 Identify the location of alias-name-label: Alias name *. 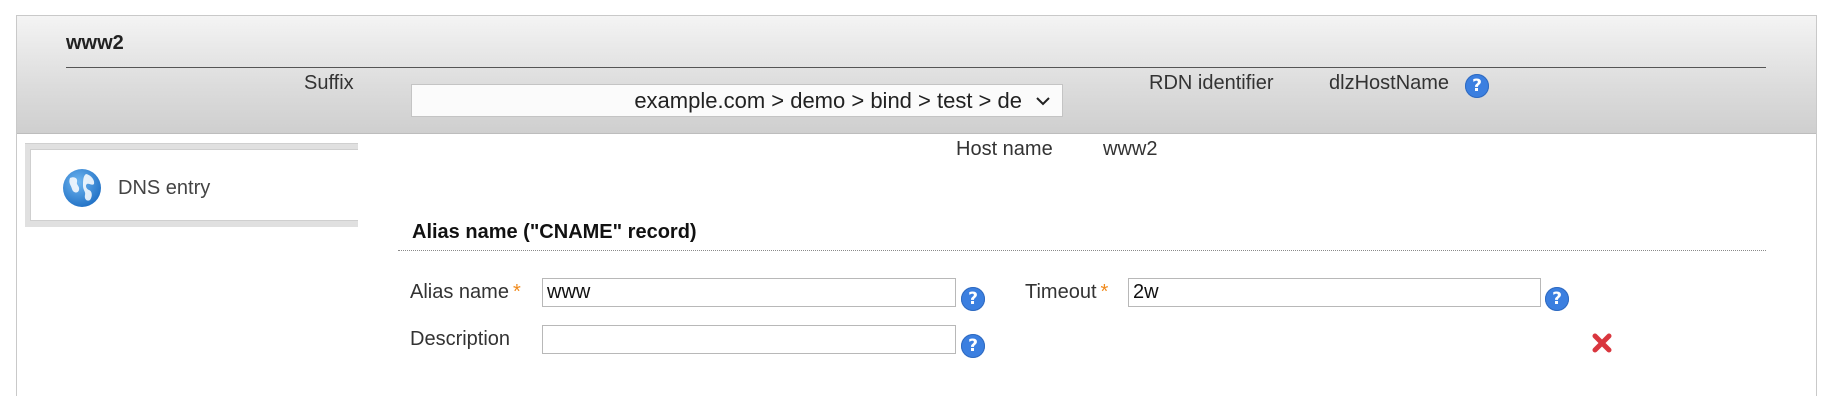
(465, 292).